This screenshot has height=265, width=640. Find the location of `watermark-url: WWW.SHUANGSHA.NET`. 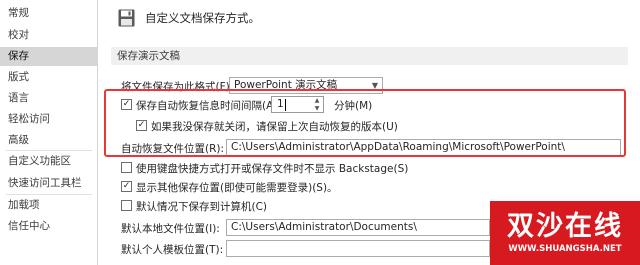

watermark-url: WWW.SHUANGSHA.NET is located at coordinates (565, 249).